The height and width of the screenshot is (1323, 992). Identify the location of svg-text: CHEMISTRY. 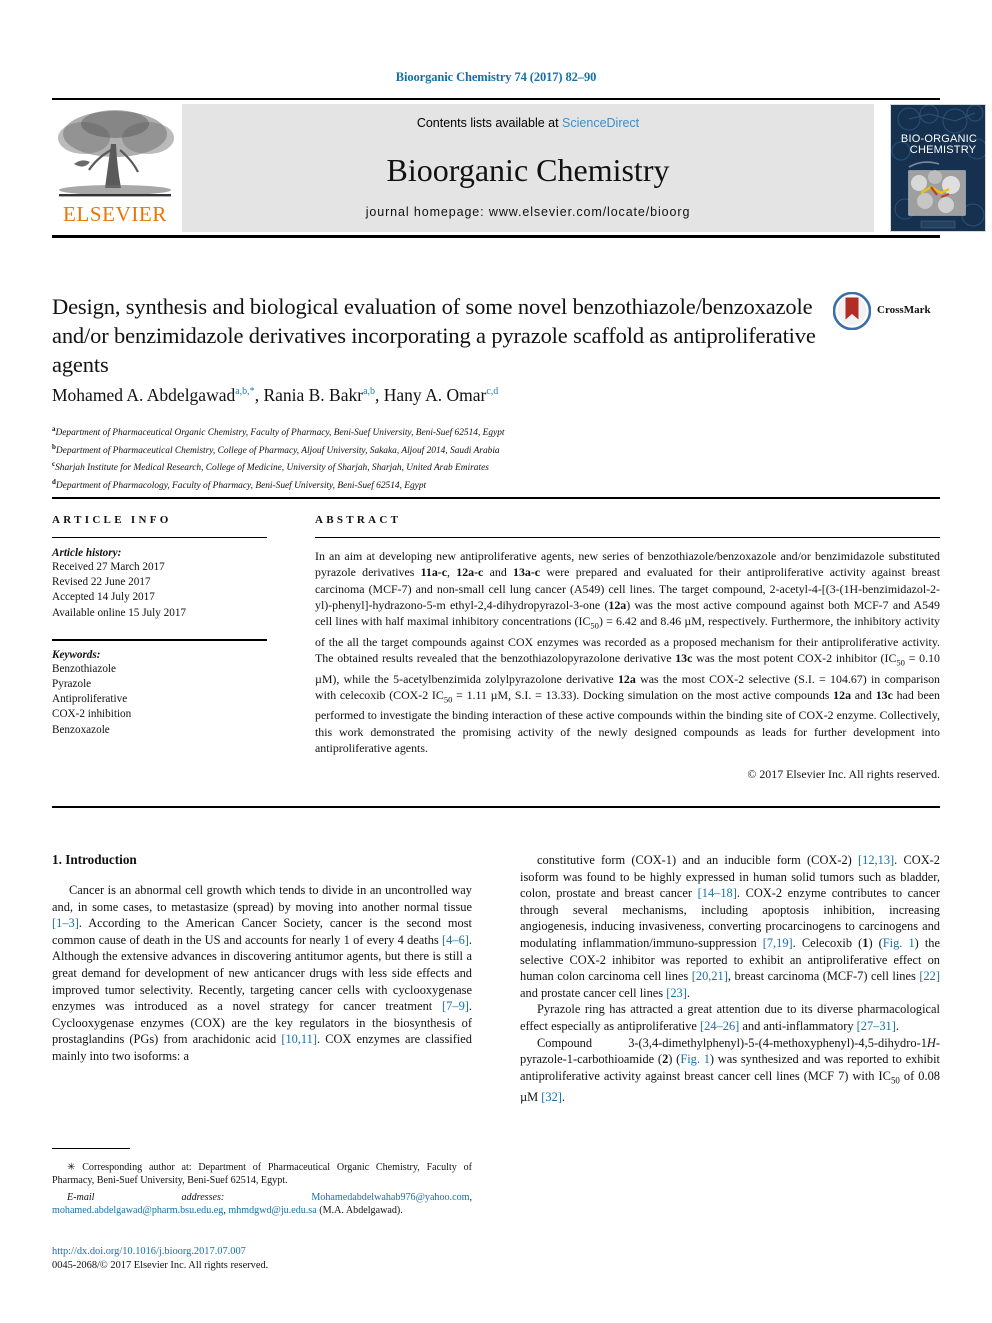
(943, 150).